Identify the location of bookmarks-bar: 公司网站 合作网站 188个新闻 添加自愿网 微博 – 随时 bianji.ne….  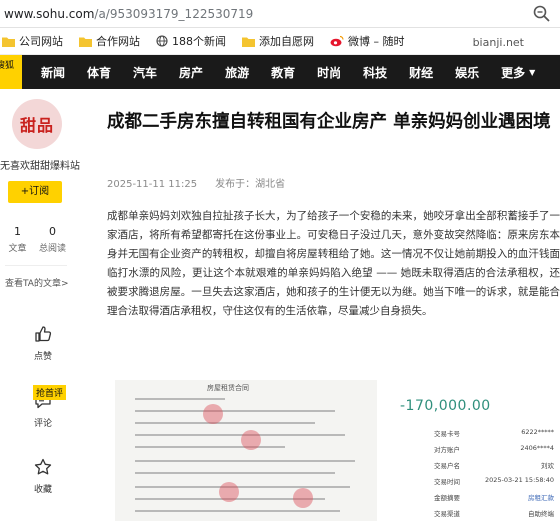
(280, 41).